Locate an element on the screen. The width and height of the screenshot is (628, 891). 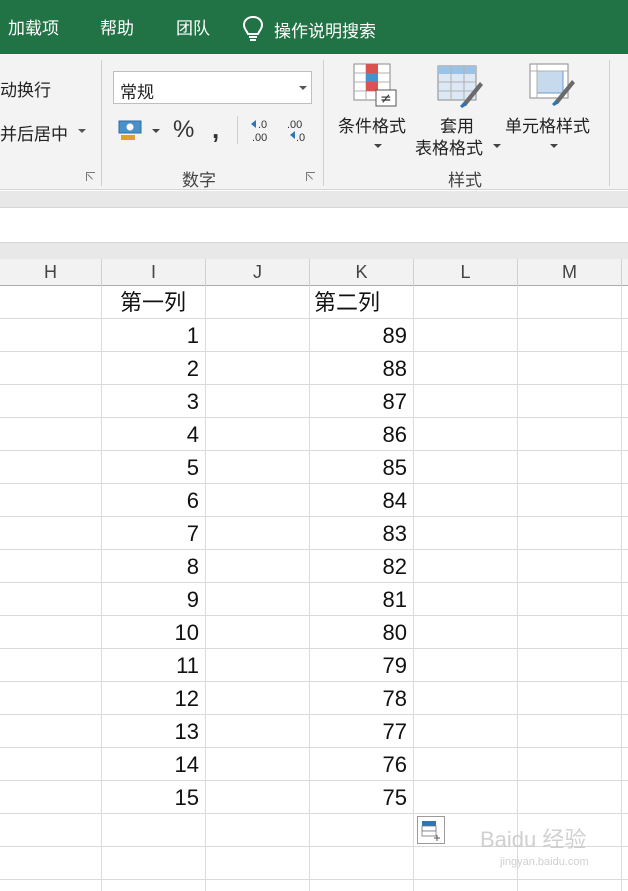
tell-me-search: 操作说明搜索 is located at coordinates (308, 29).